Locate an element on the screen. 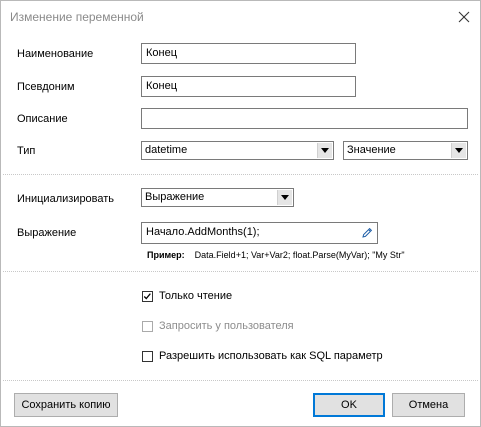  init-label: Инициализировать is located at coordinates (66, 199).